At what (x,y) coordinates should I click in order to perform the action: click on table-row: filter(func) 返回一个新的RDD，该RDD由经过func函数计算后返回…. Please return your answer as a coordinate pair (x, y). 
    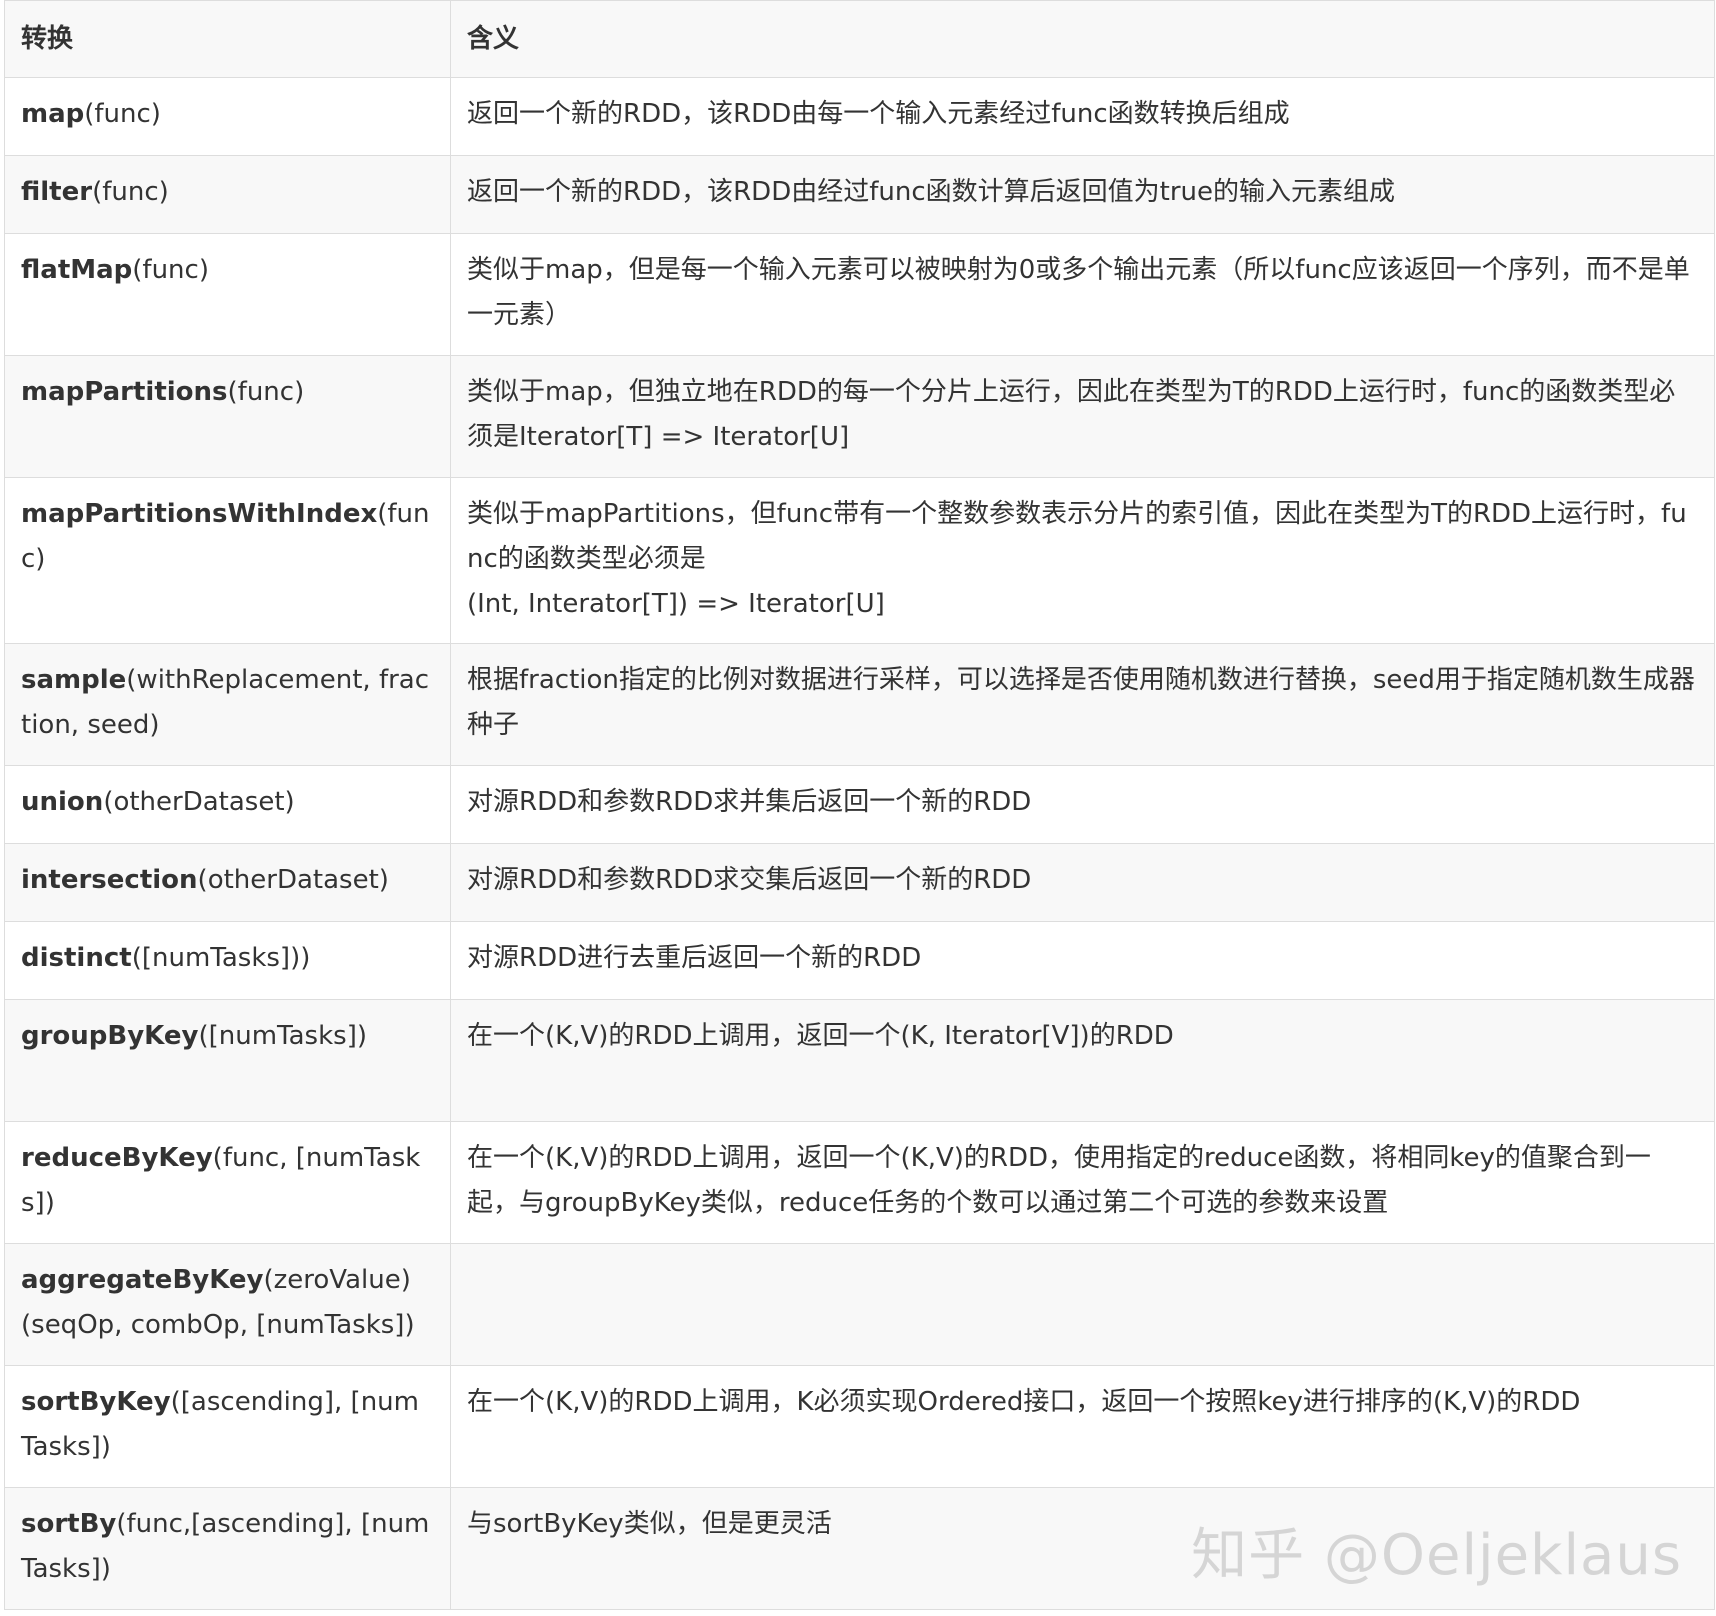
    Looking at the image, I should click on (859, 194).